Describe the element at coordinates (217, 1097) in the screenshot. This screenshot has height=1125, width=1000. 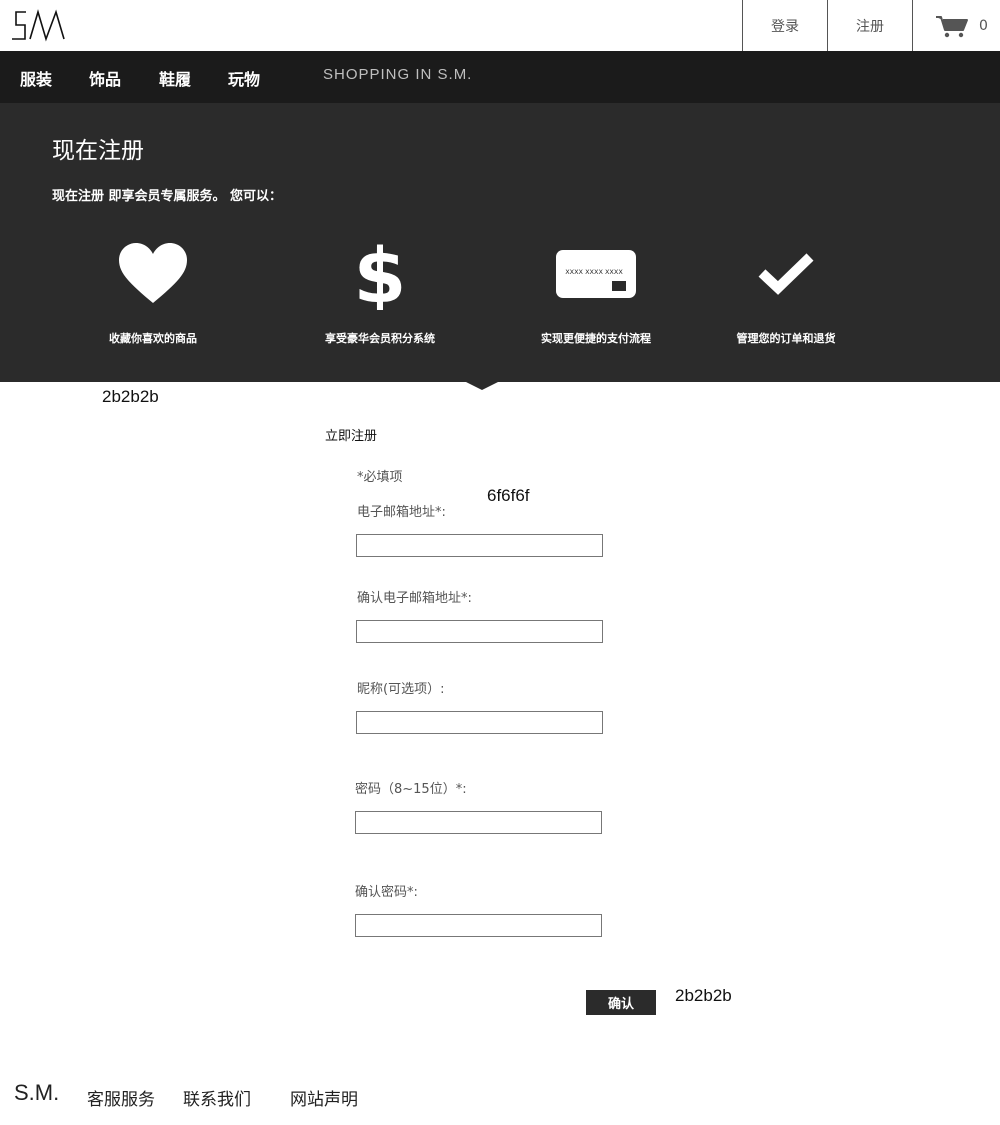
I see `footer-link-contact: 联系我们` at that location.